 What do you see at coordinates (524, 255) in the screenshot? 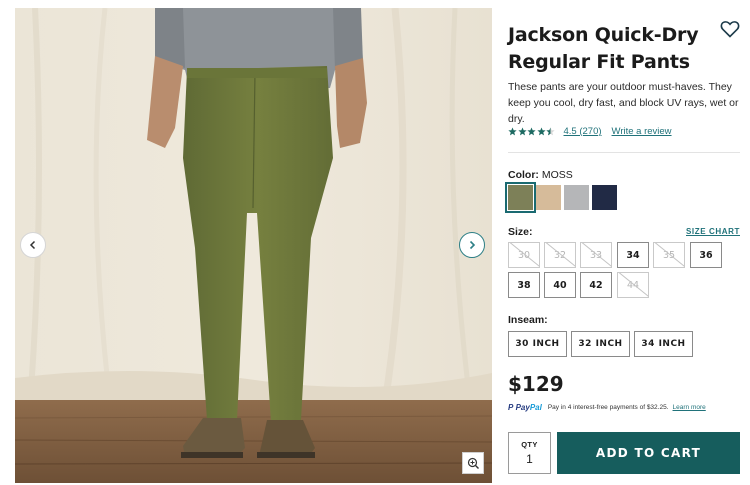
I see `size-option-30: 30` at bounding box center [524, 255].